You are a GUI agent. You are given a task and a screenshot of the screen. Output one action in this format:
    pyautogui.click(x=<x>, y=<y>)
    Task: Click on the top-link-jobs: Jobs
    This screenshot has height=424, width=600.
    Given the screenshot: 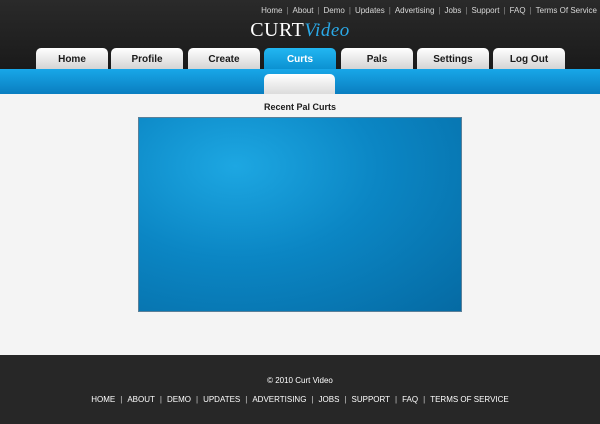 What is the action you would take?
    pyautogui.click(x=452, y=10)
    